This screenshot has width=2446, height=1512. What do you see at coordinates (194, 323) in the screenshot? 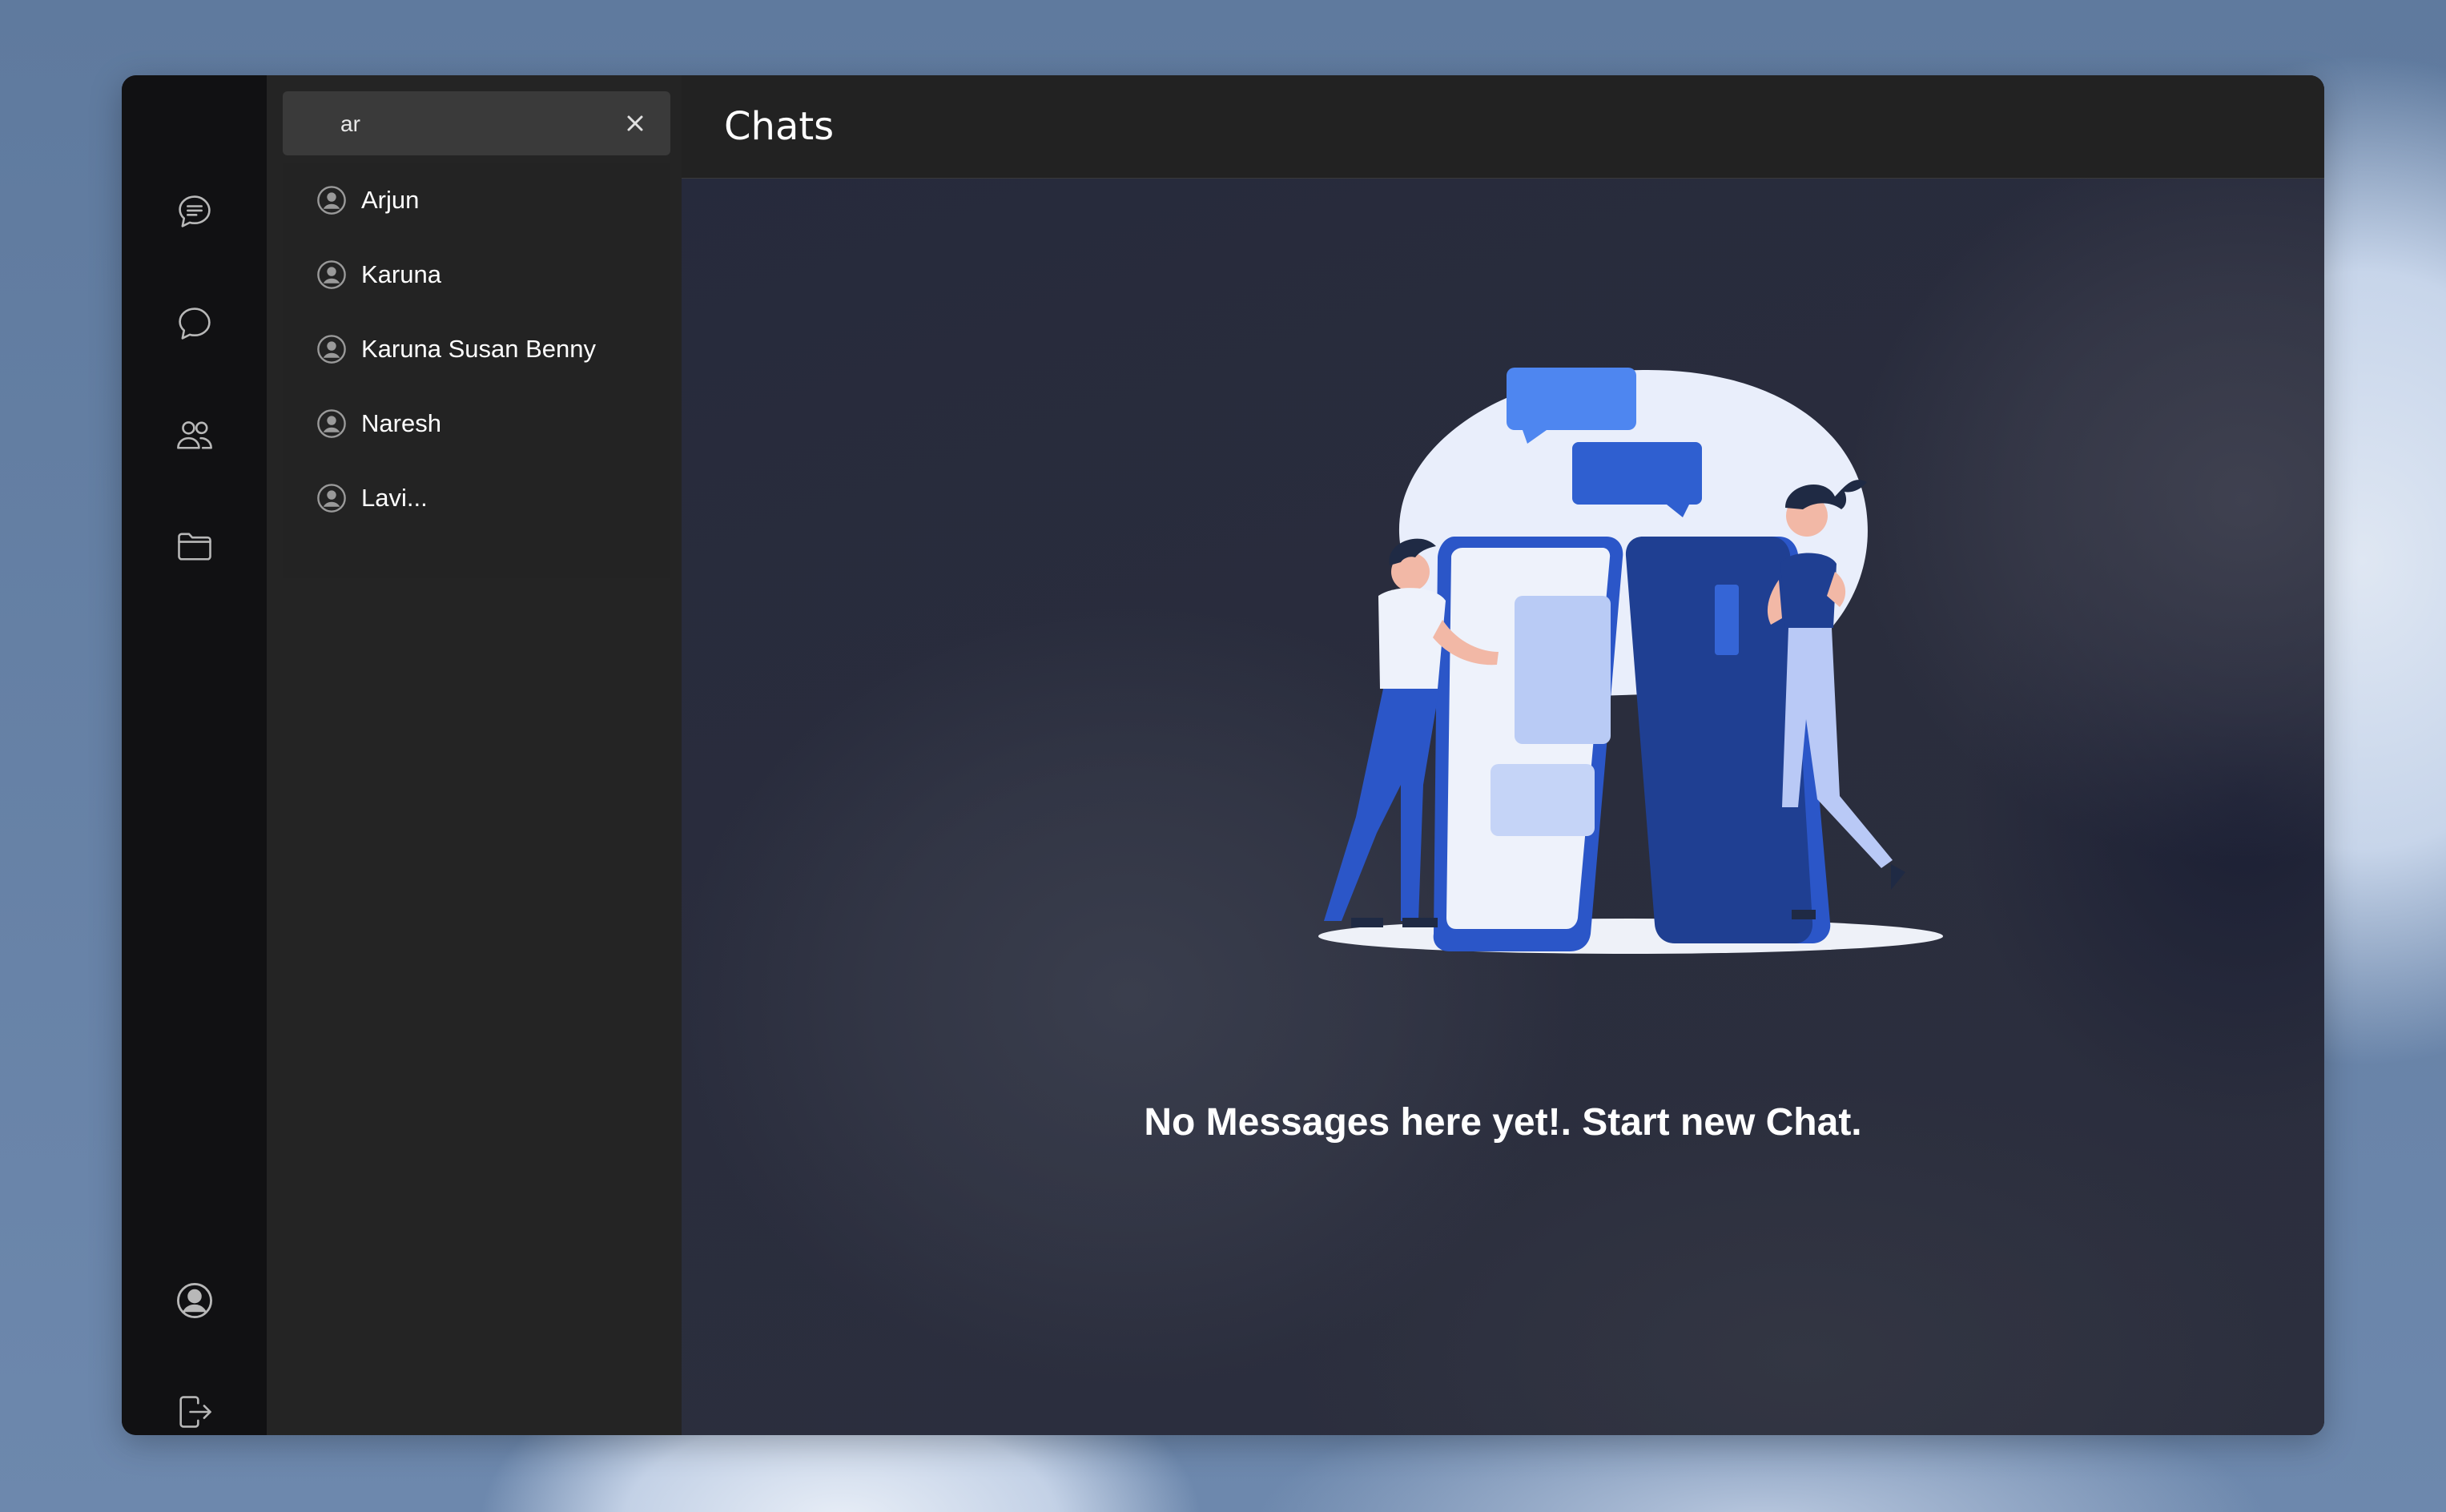
I see `chat-bubble-icon` at bounding box center [194, 323].